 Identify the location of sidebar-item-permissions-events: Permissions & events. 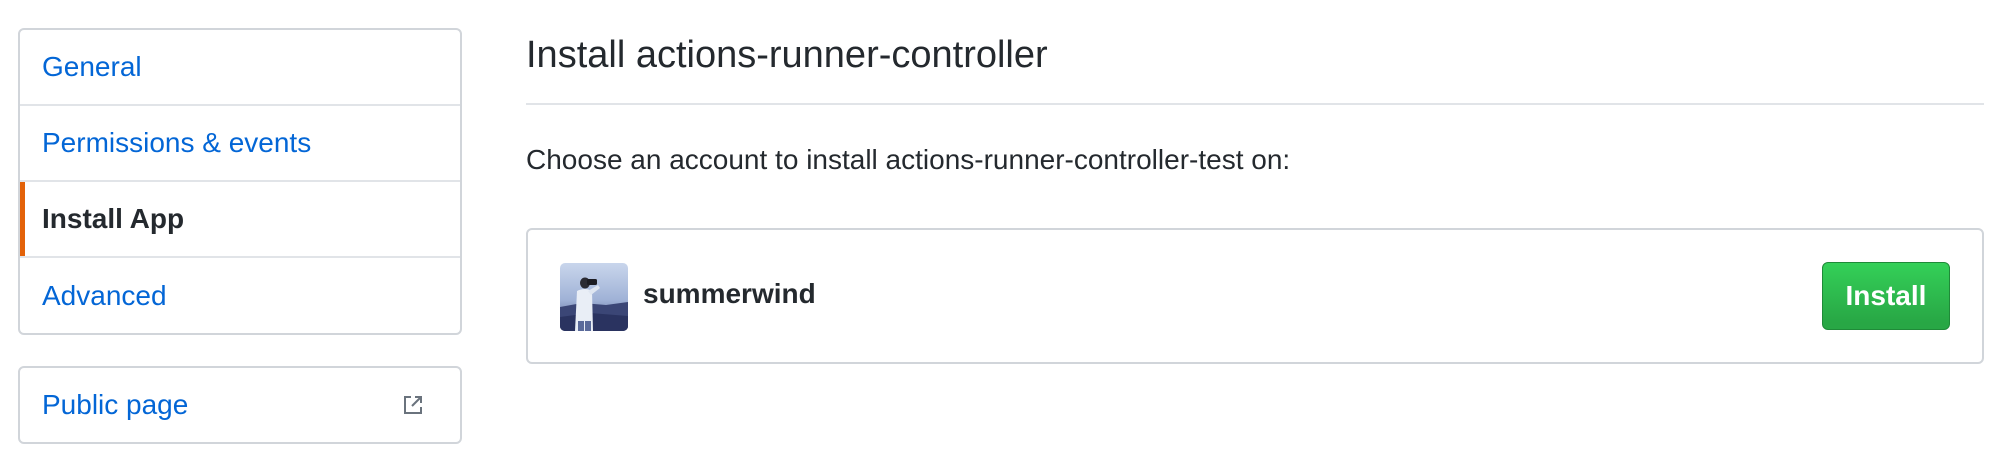
(240, 144).